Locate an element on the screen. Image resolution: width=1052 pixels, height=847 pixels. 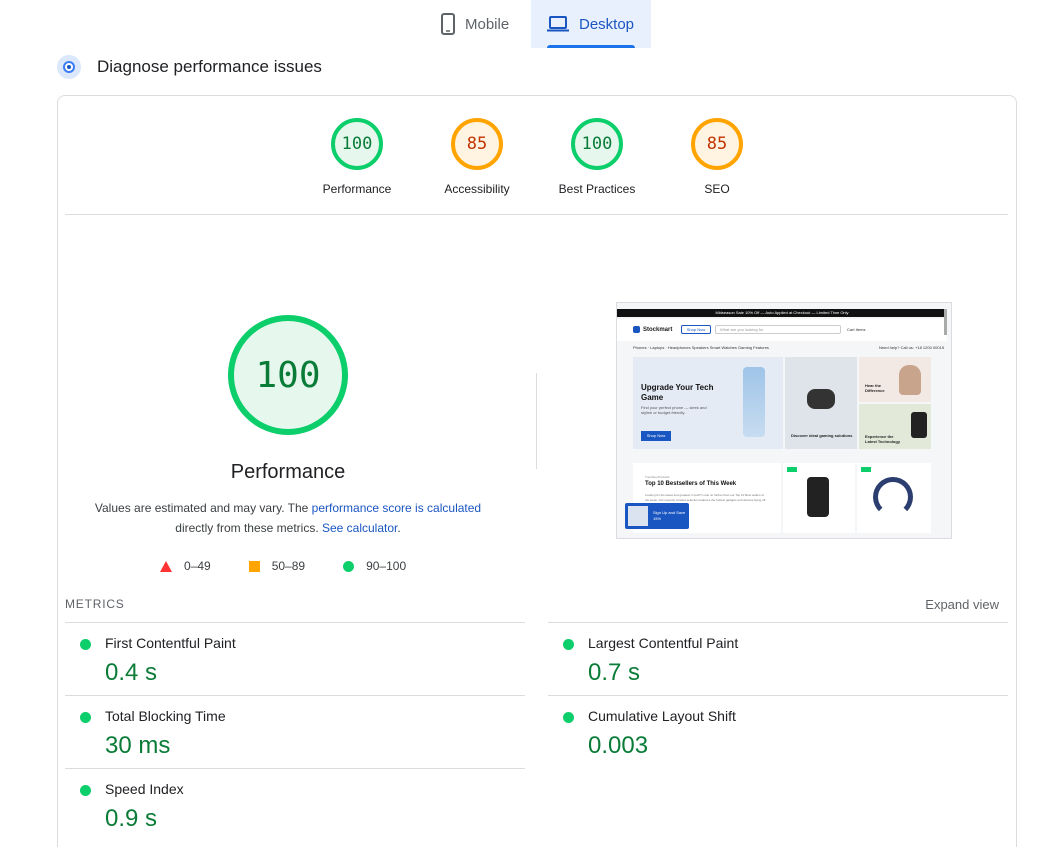
headphones-image is located at coordinates (893, 497).